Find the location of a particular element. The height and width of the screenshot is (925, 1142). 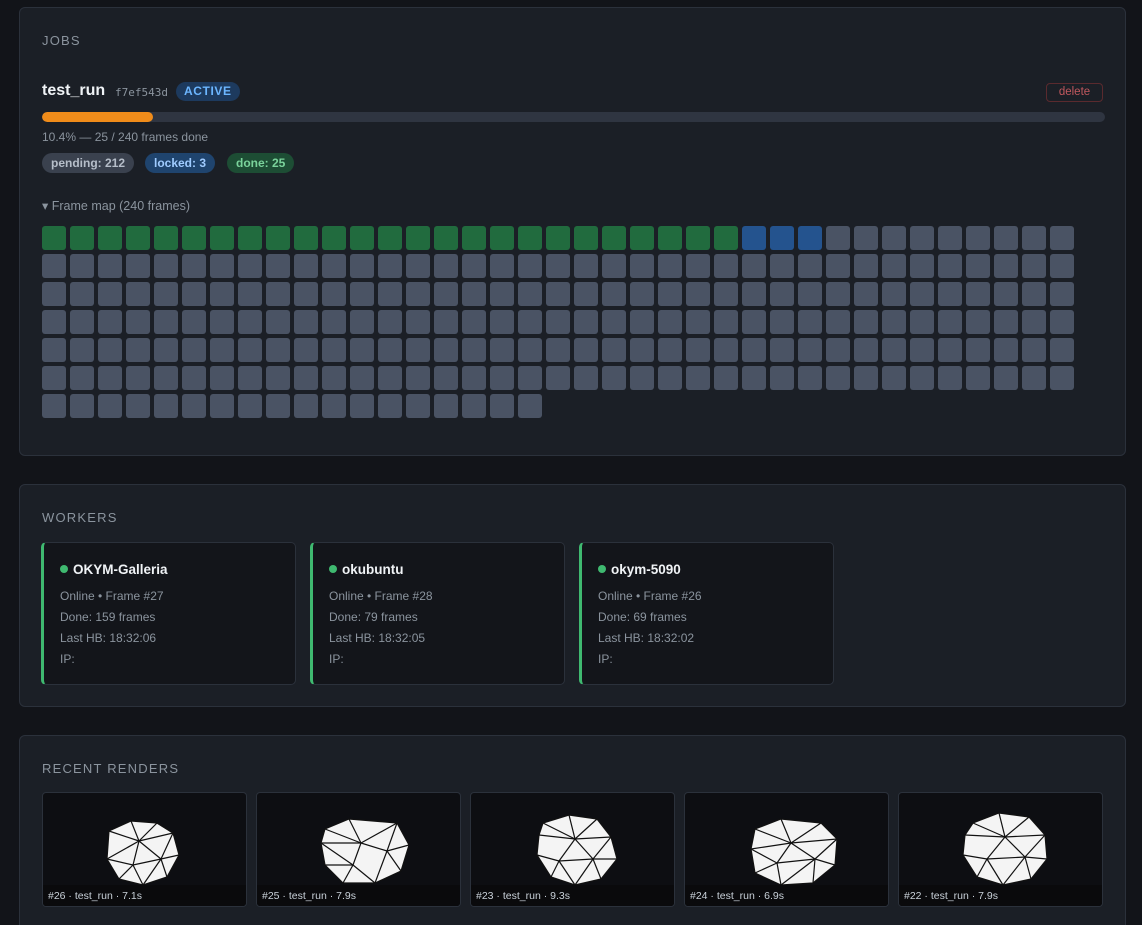

worker-status: Online • Frame #26 is located at coordinates (650, 596).